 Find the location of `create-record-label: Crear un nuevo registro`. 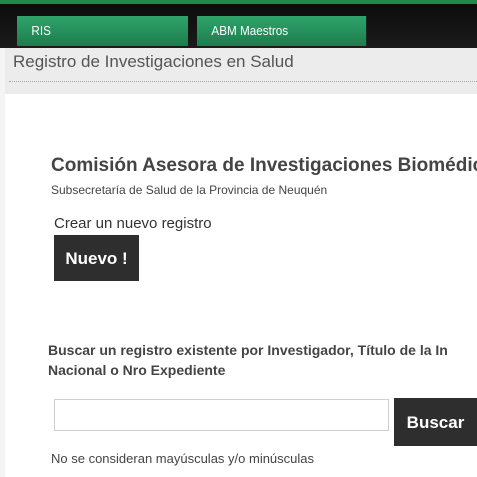

create-record-label: Crear un nuevo registro is located at coordinates (133, 223).